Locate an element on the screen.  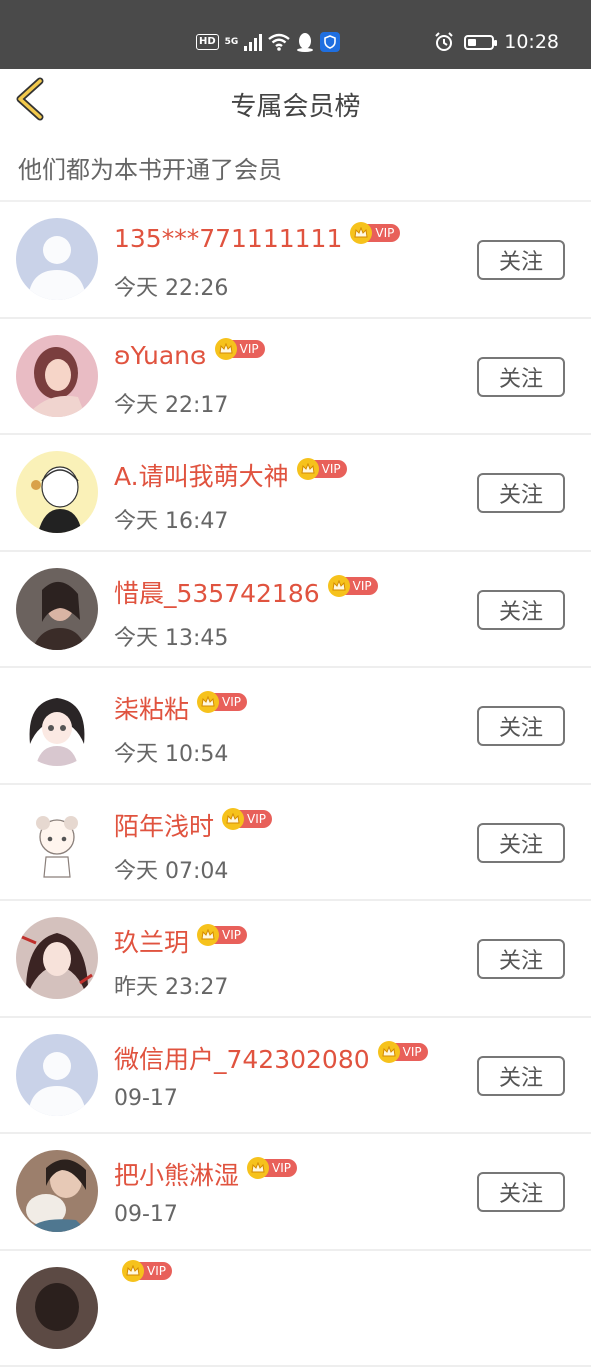
member-name: 陌年浅时 is located at coordinates (164, 825).